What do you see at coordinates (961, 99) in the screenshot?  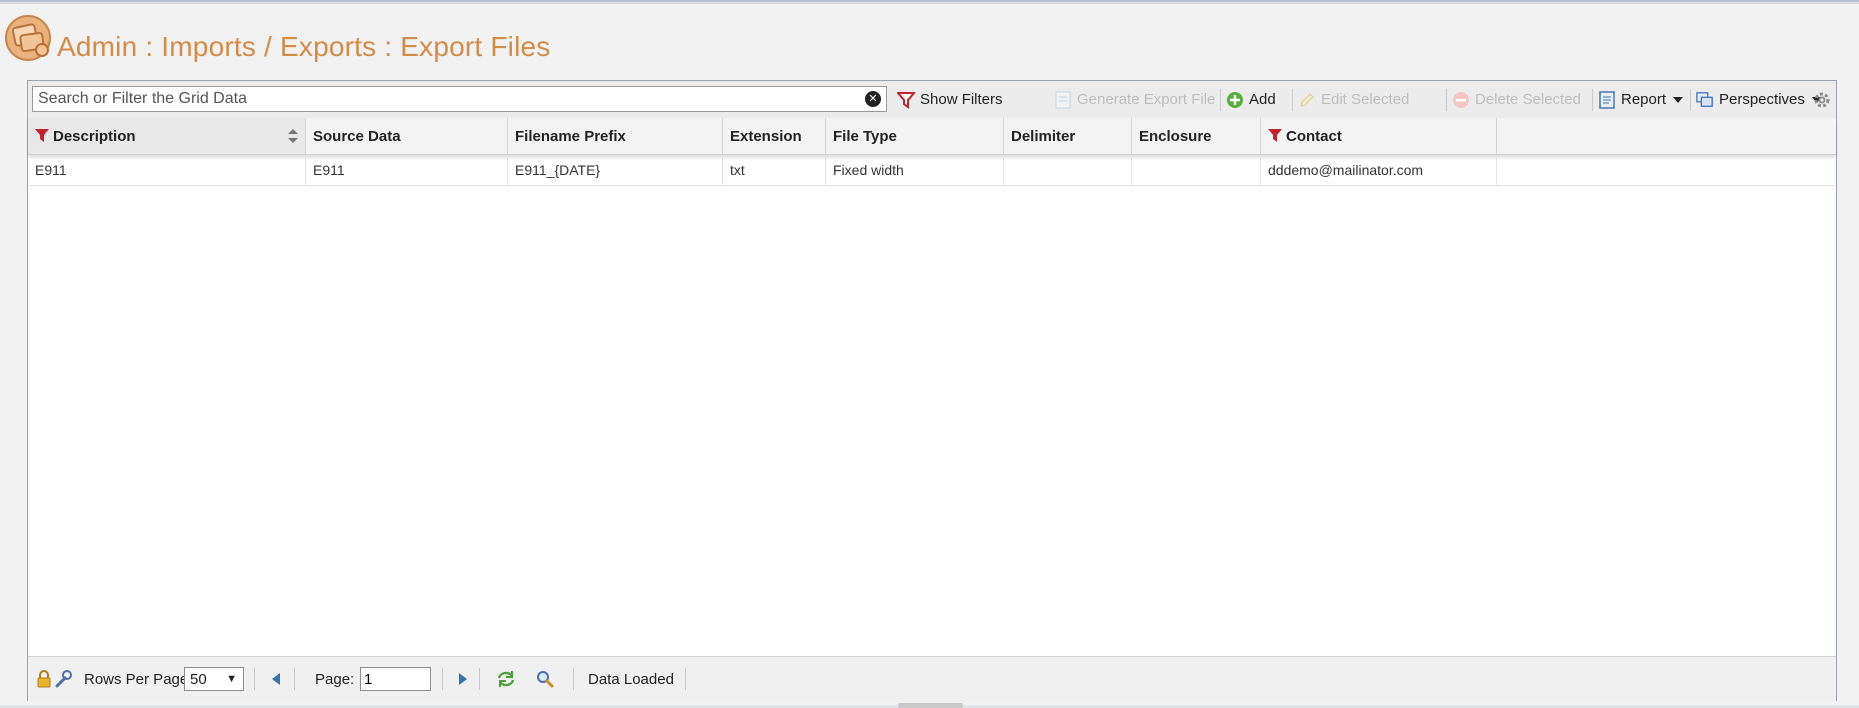 I see `show-filters-label: Show Filters` at bounding box center [961, 99].